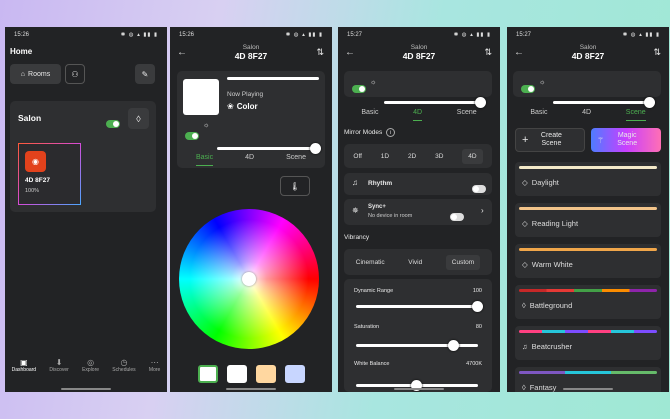  What do you see at coordinates (415, 262) in the screenshot?
I see `vibrancy-option: Vivid` at bounding box center [415, 262].